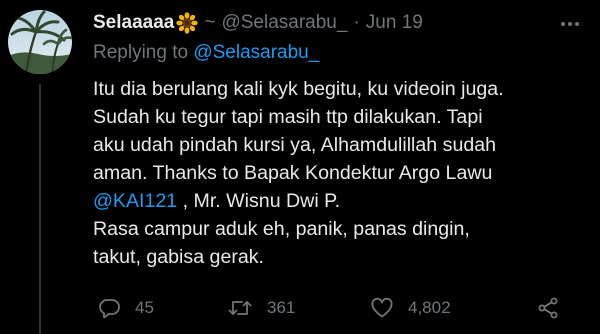  What do you see at coordinates (135, 201) in the screenshot?
I see `body-mention: @KAI121` at bounding box center [135, 201].